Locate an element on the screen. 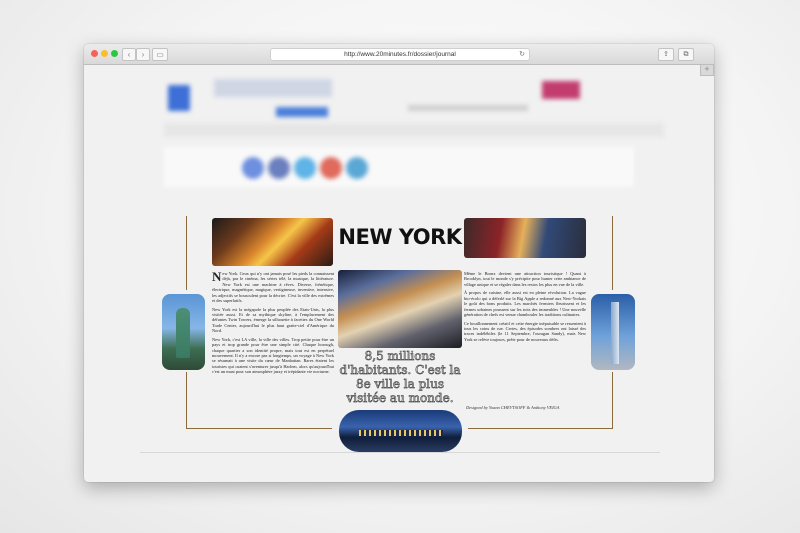  show-tabs-icon: ⧉ is located at coordinates (686, 54).